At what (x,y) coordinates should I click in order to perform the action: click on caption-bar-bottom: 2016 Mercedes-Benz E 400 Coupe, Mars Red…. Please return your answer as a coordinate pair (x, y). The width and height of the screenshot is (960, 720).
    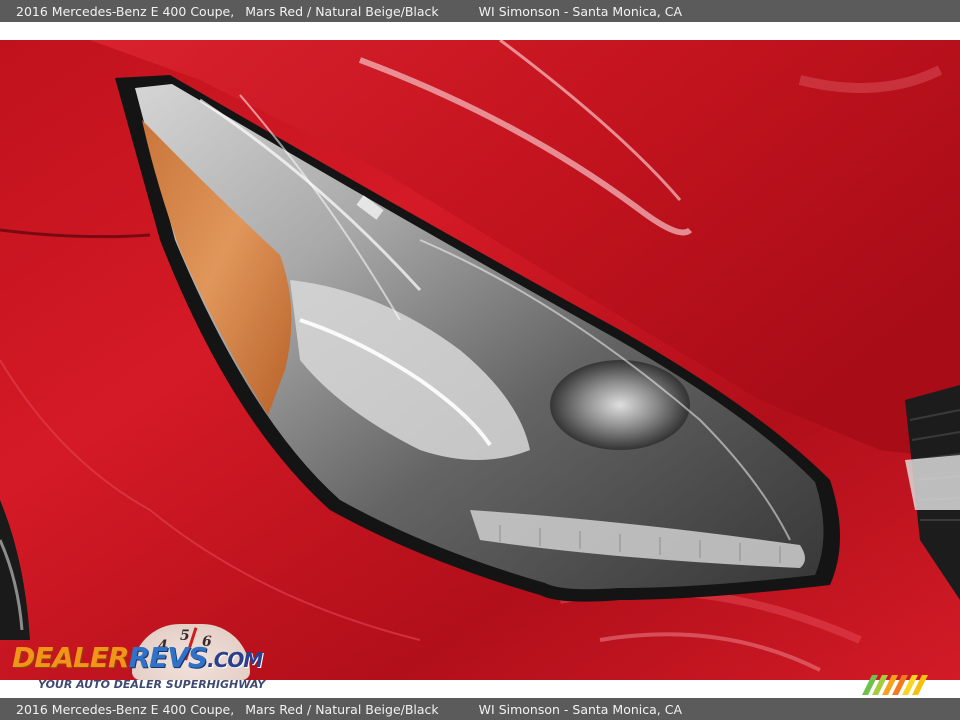
    Looking at the image, I should click on (480, 709).